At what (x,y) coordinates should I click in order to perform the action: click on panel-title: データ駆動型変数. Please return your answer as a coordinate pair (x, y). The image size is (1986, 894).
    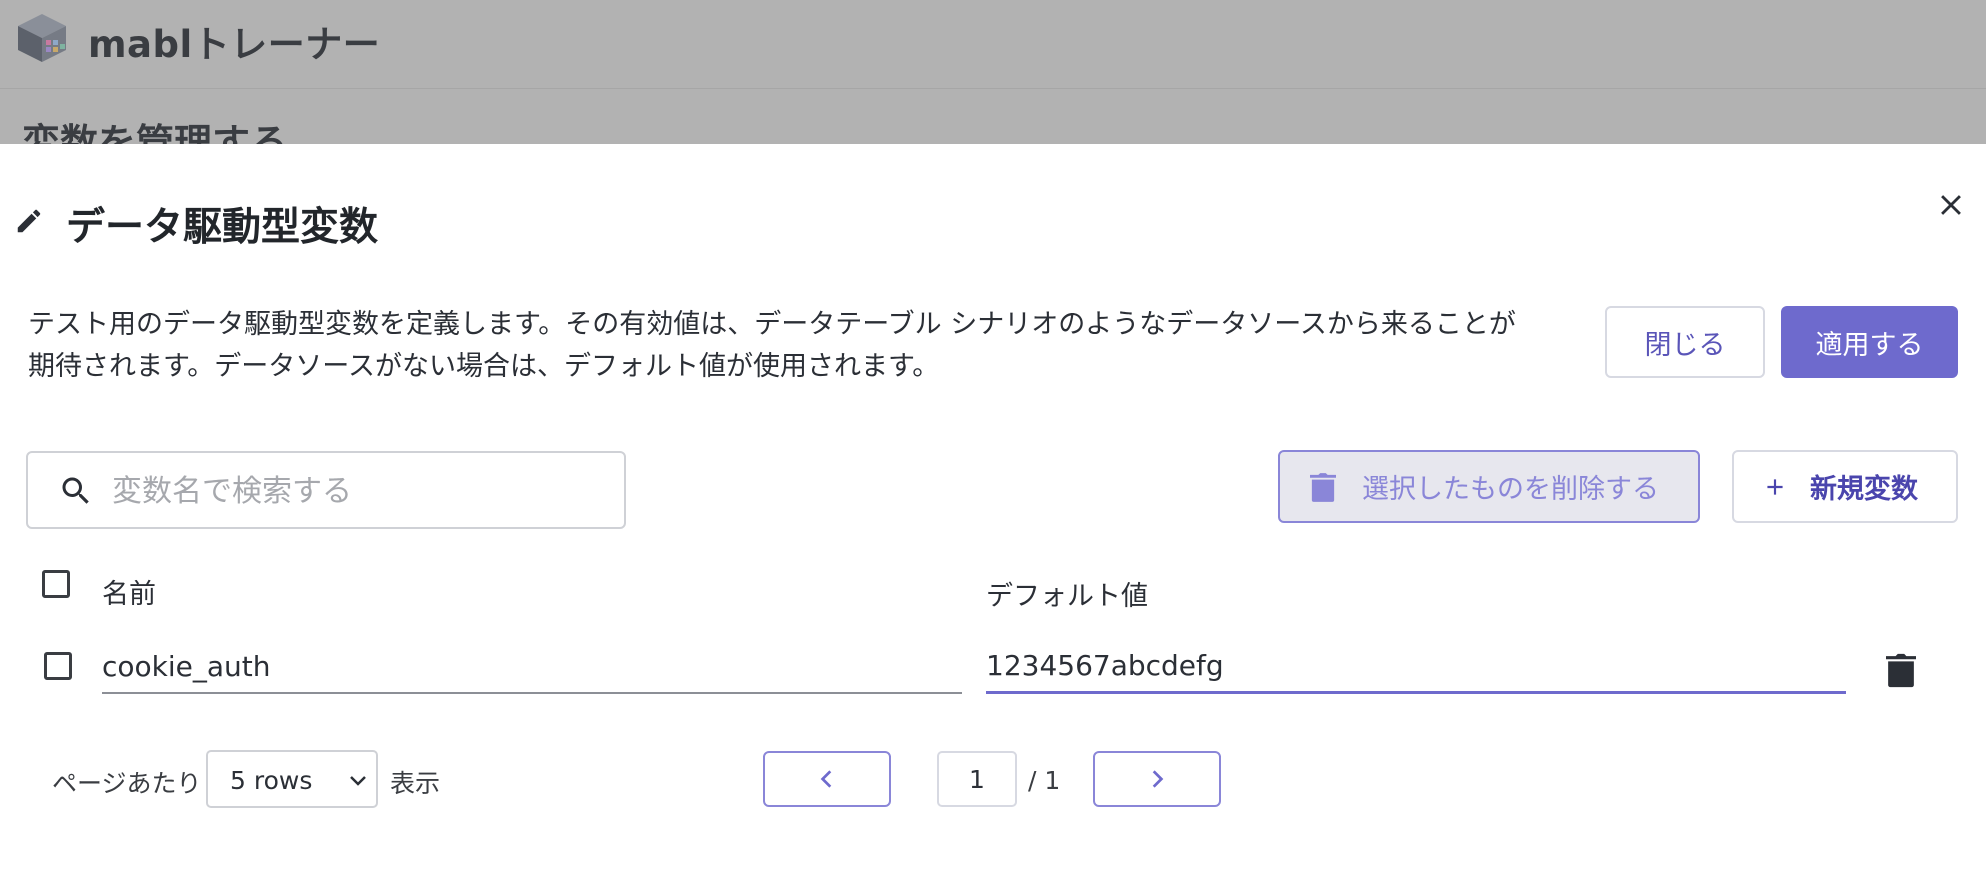
    Looking at the image, I should click on (222, 227).